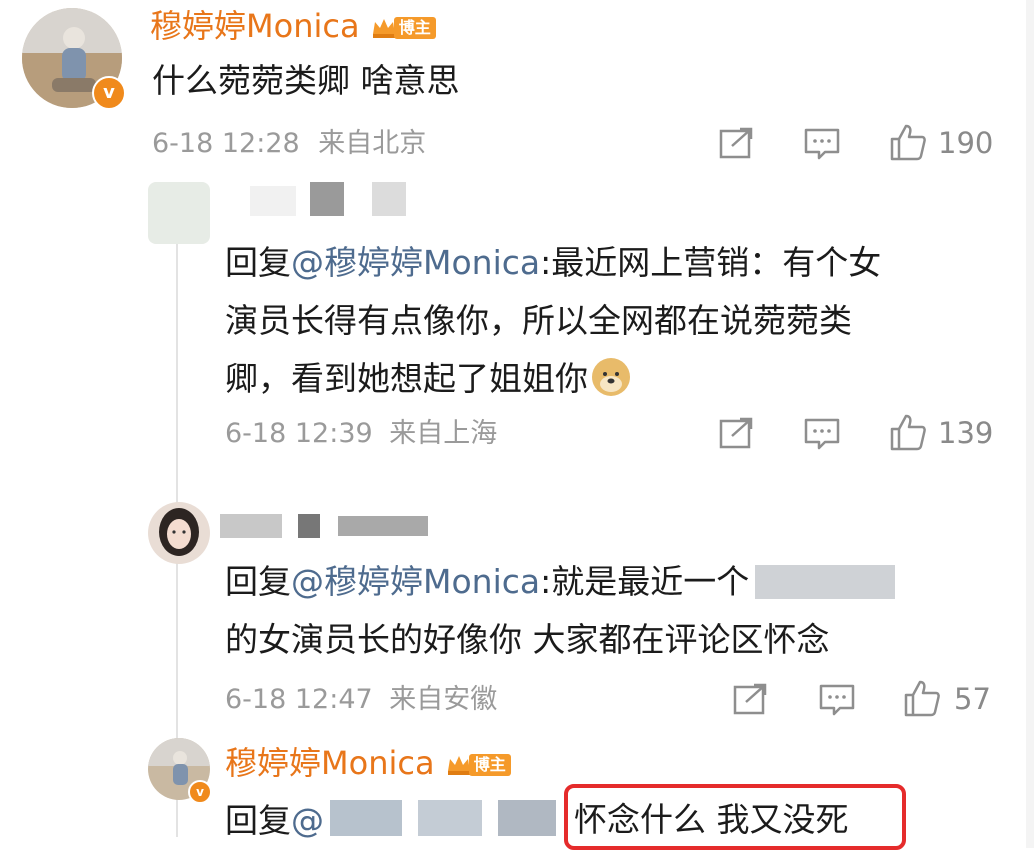  Describe the element at coordinates (966, 143) in the screenshot. I see `like-count: 190` at that location.